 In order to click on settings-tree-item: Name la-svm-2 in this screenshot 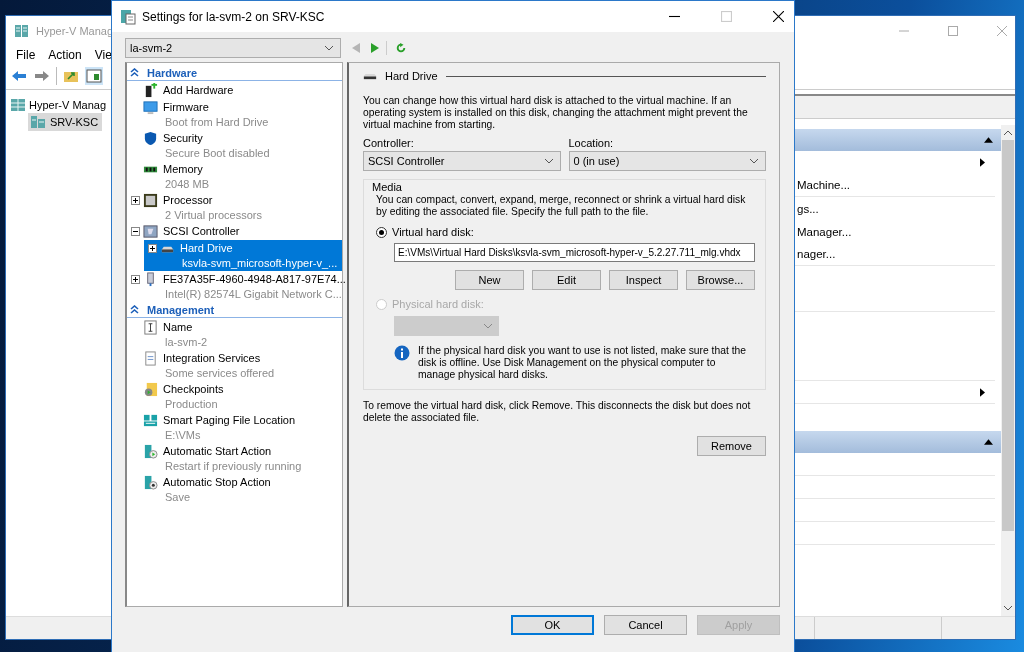, I will do `click(234, 334)`.